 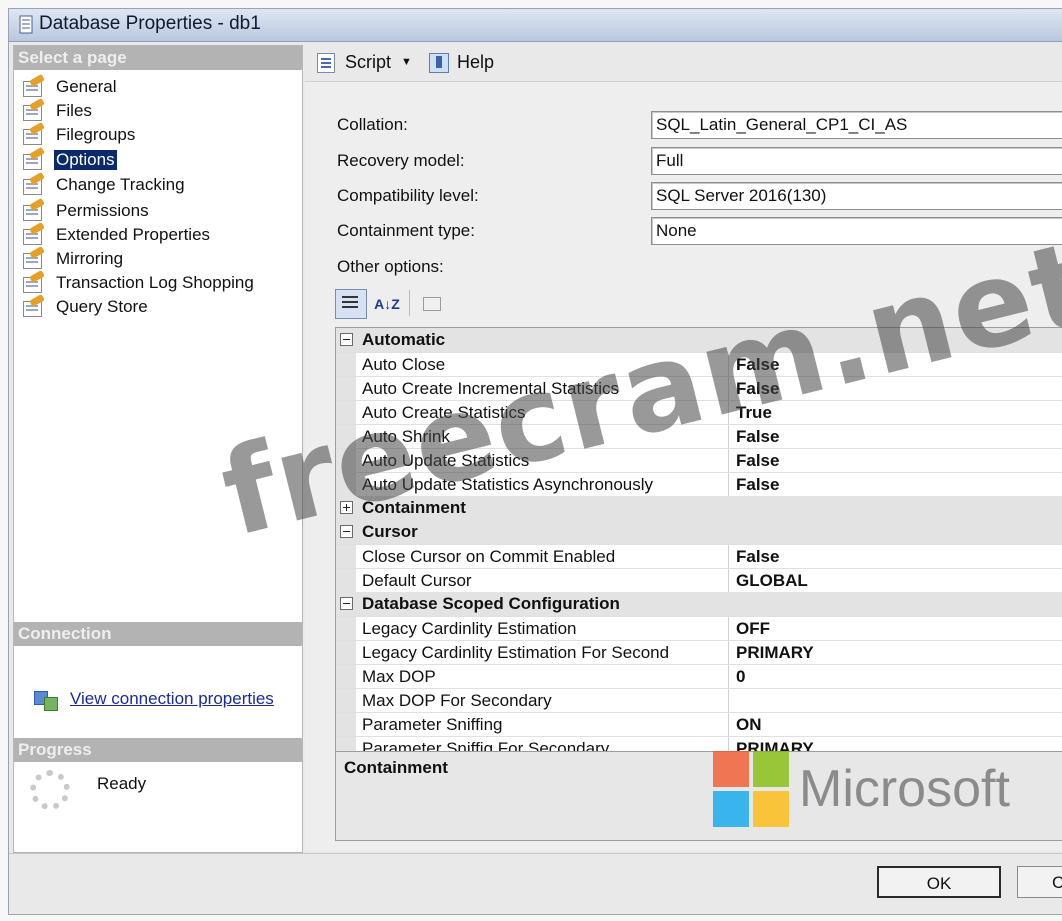 What do you see at coordinates (409, 303) in the screenshot?
I see `toolbar-separator` at bounding box center [409, 303].